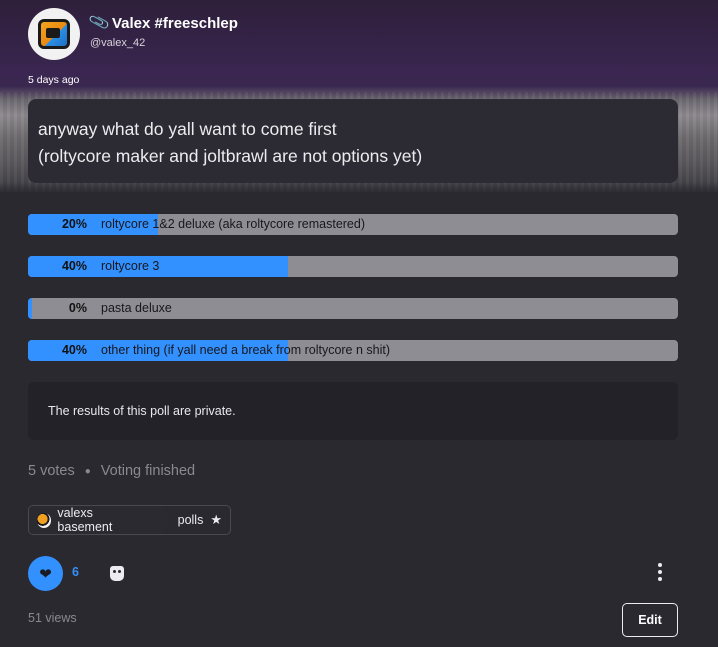 The width and height of the screenshot is (718, 647). What do you see at coordinates (175, 23) in the screenshot?
I see `author-display-name: Valex #freeschlep` at bounding box center [175, 23].